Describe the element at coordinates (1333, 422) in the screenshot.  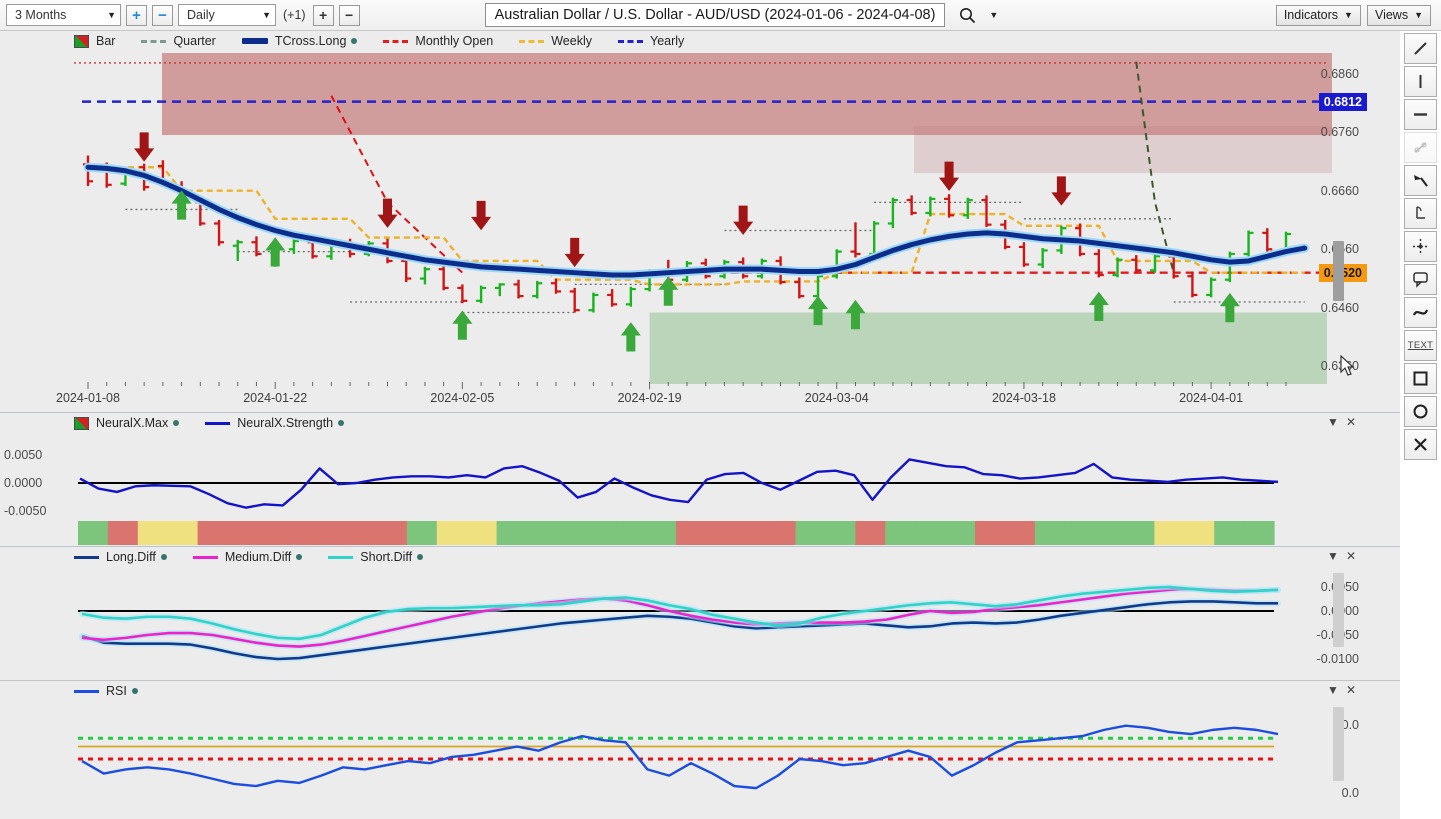
I see `neuralx-collapse-icon: ▼` at that location.